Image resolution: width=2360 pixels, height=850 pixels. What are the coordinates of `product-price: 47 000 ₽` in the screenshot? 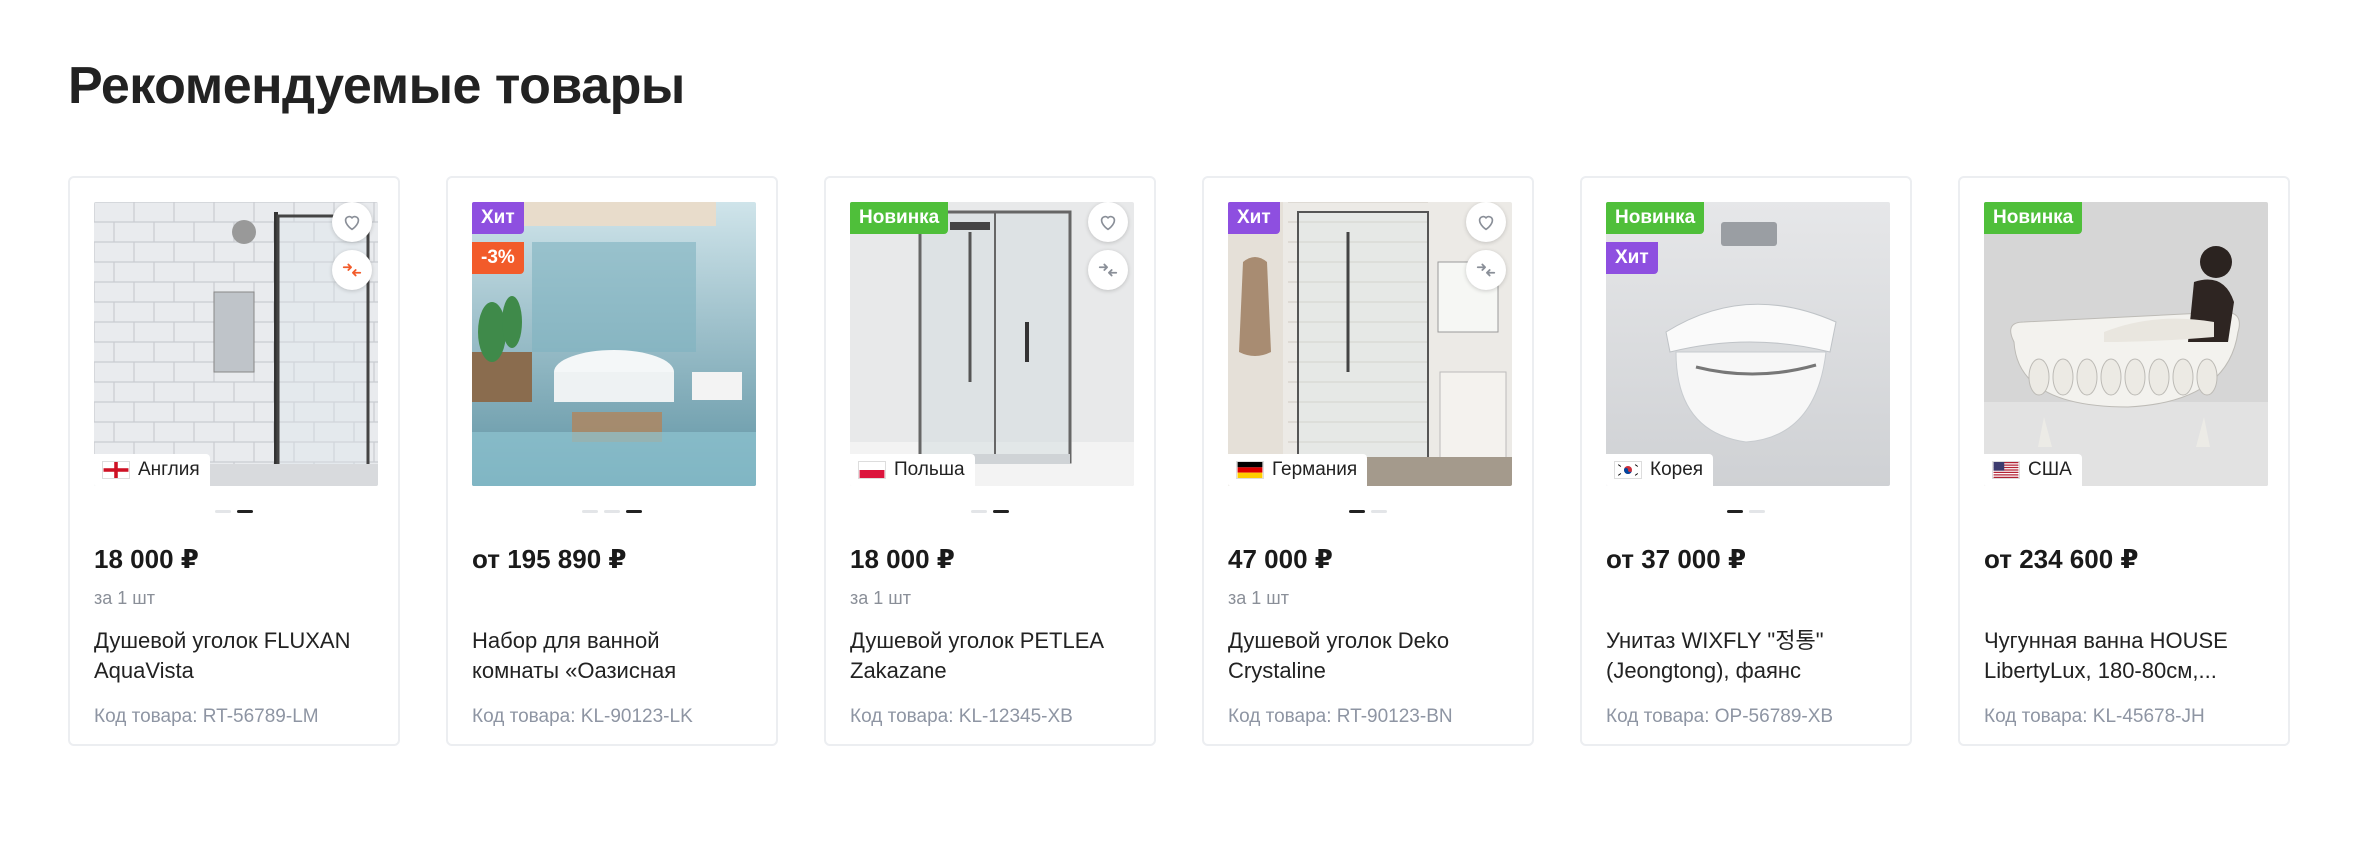 It's located at (1280, 559).